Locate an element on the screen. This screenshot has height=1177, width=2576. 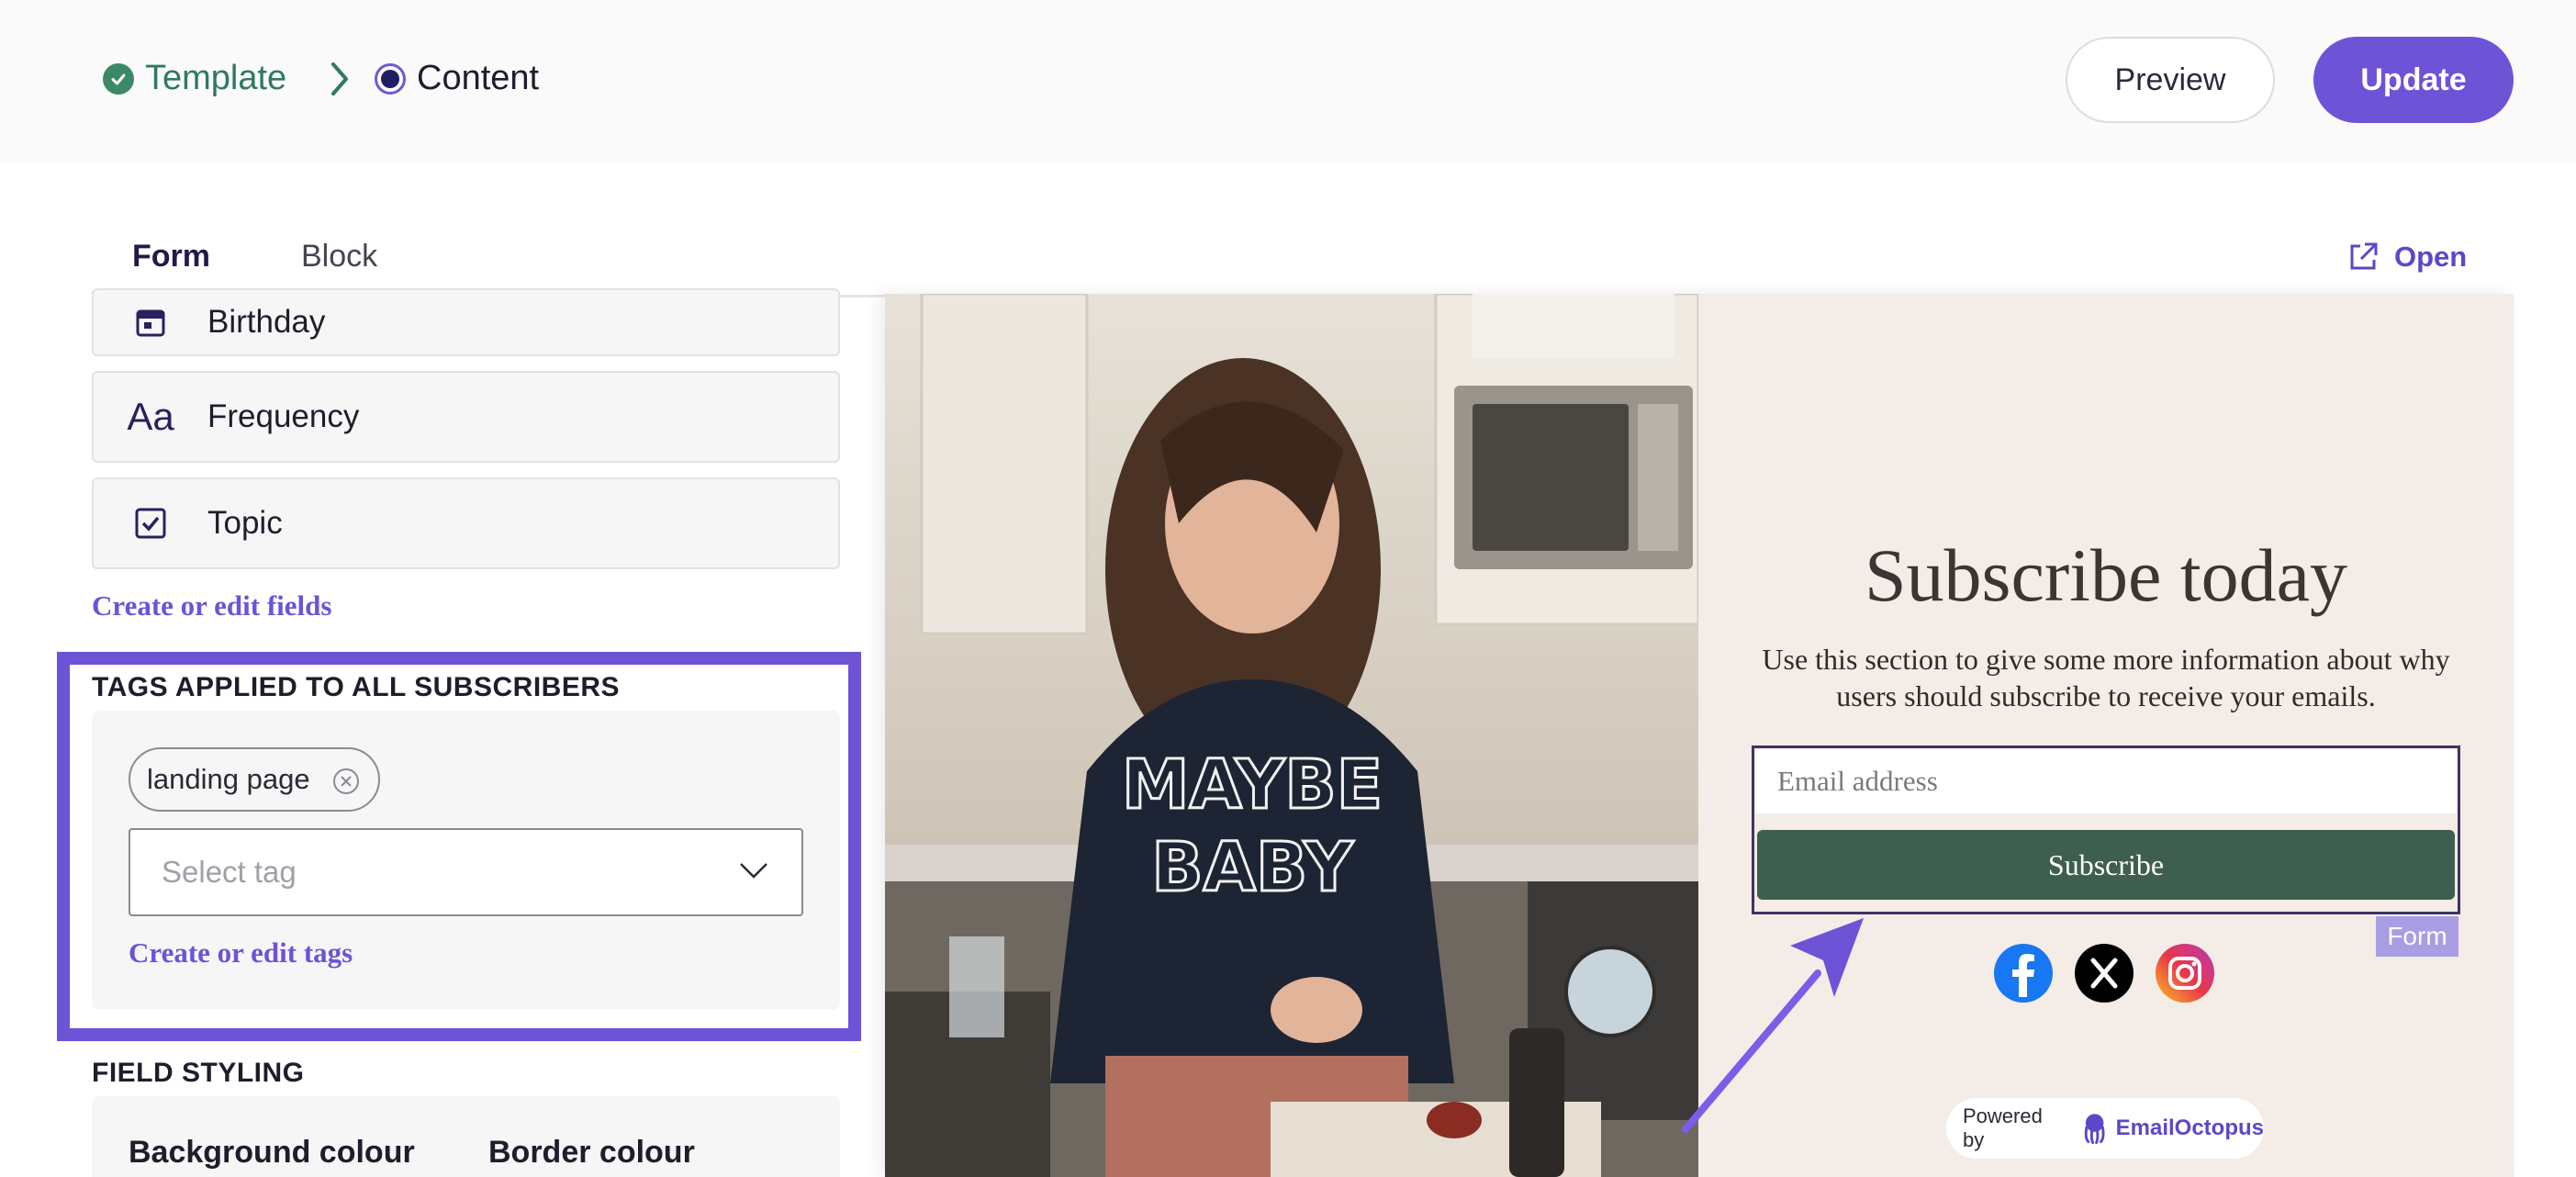
breadcrumb-step-content: Content is located at coordinates (457, 78).